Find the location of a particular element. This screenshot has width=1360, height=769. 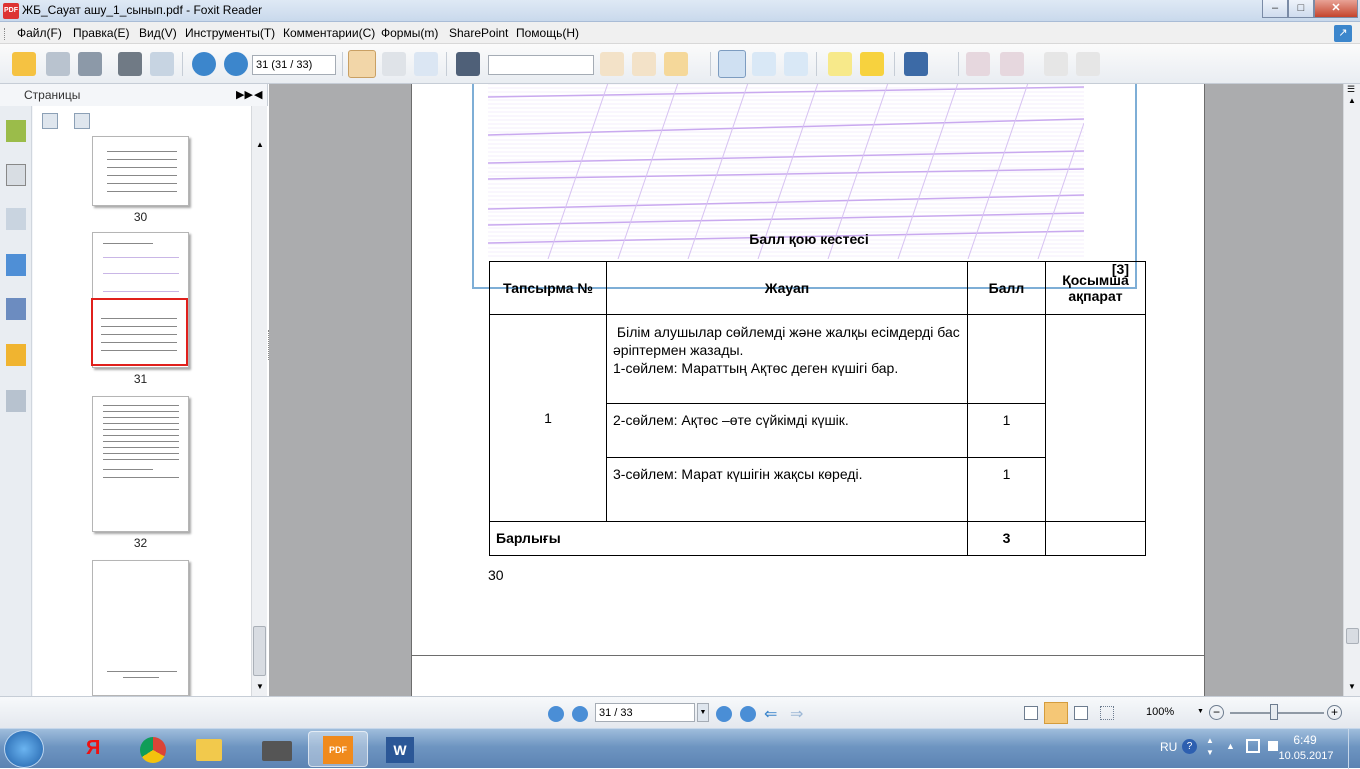

pdf-convert-icon is located at coordinates (1012, 64).